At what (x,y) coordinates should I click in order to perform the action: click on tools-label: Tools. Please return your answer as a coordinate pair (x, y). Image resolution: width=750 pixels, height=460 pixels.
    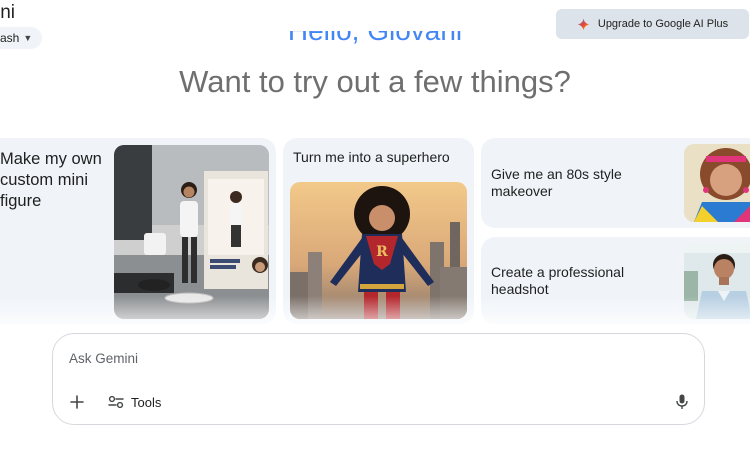
    Looking at the image, I should click on (146, 402).